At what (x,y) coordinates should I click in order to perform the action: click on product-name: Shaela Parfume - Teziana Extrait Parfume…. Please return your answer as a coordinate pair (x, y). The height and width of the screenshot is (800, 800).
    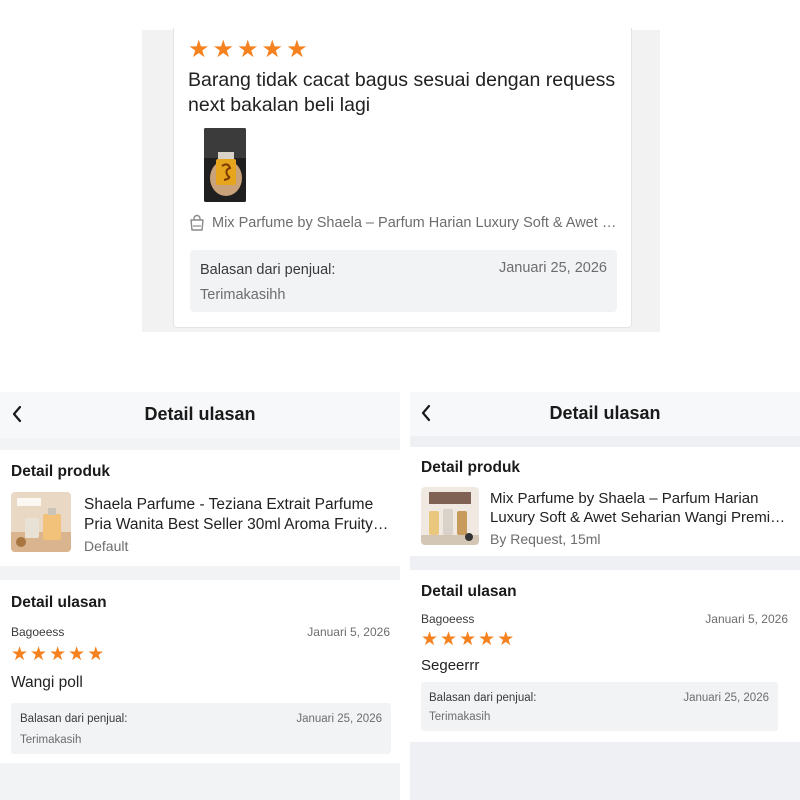
    Looking at the image, I should click on (237, 515).